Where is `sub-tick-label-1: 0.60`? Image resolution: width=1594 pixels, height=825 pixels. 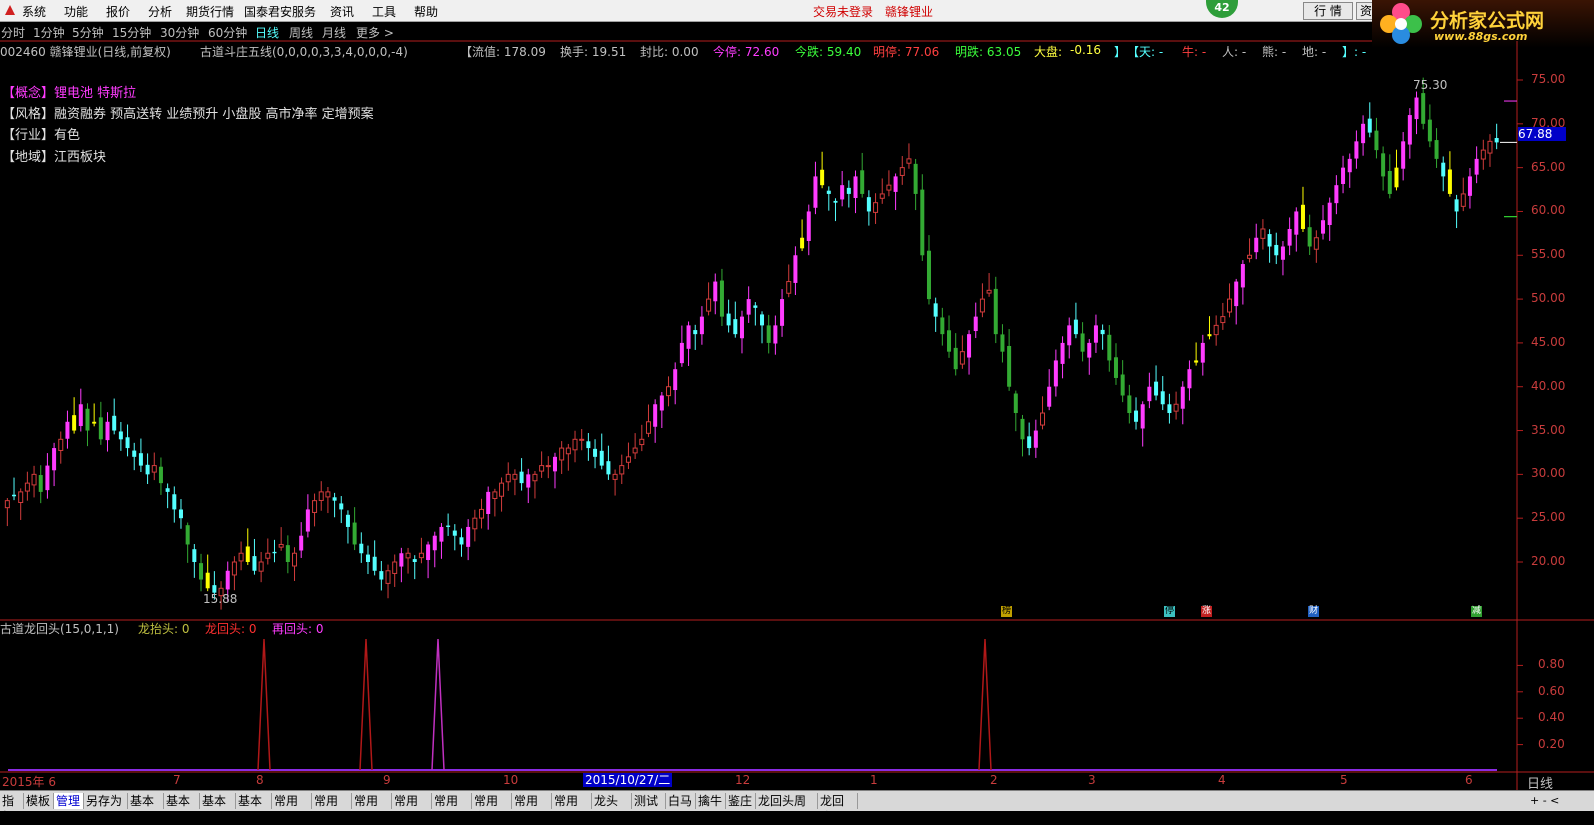 sub-tick-label-1: 0.60 is located at coordinates (1551, 690).